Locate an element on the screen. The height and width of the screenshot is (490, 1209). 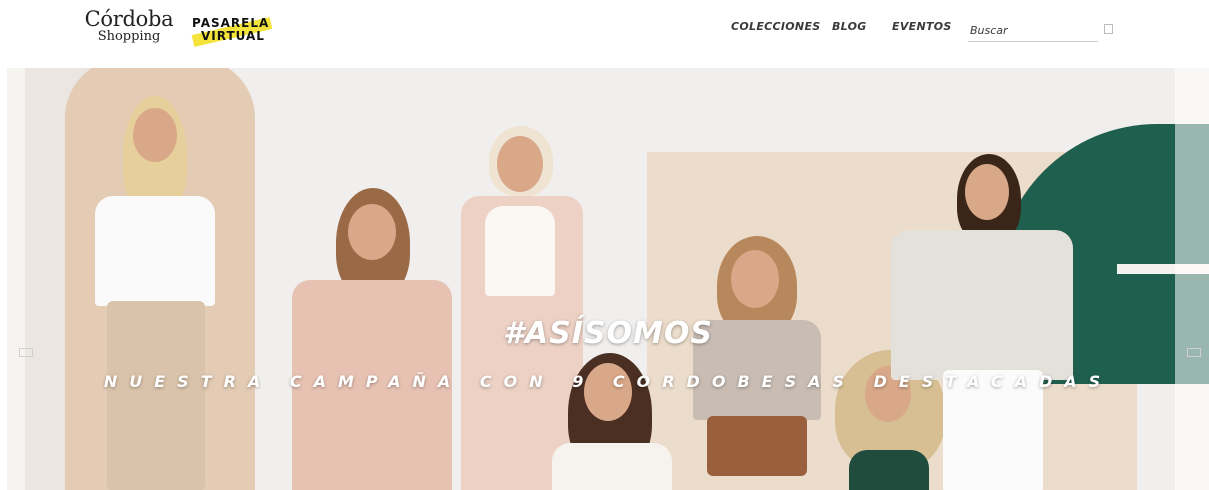
chevron-left-icon is located at coordinates (26, 352).